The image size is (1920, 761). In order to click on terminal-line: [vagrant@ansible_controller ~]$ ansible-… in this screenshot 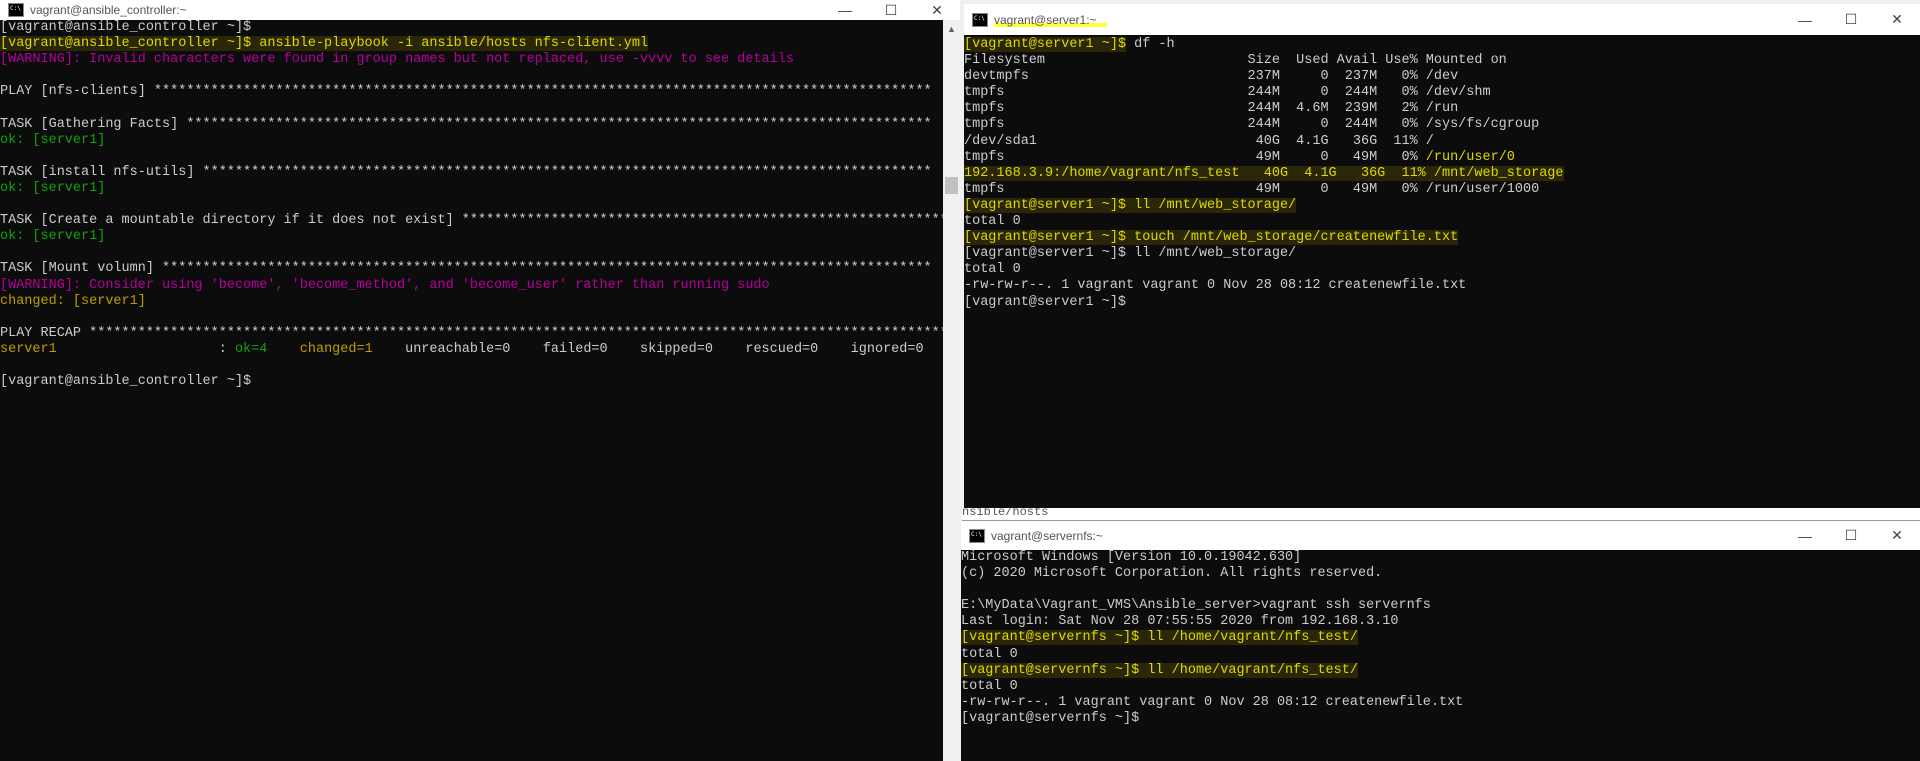, I will do `click(471, 44)`.